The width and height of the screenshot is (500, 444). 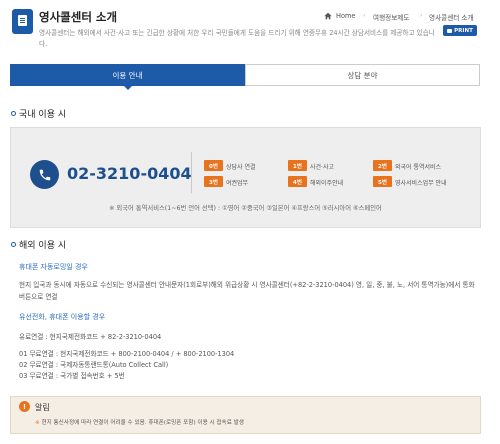 What do you see at coordinates (382, 181) in the screenshot?
I see `option-badge: 5번` at bounding box center [382, 181].